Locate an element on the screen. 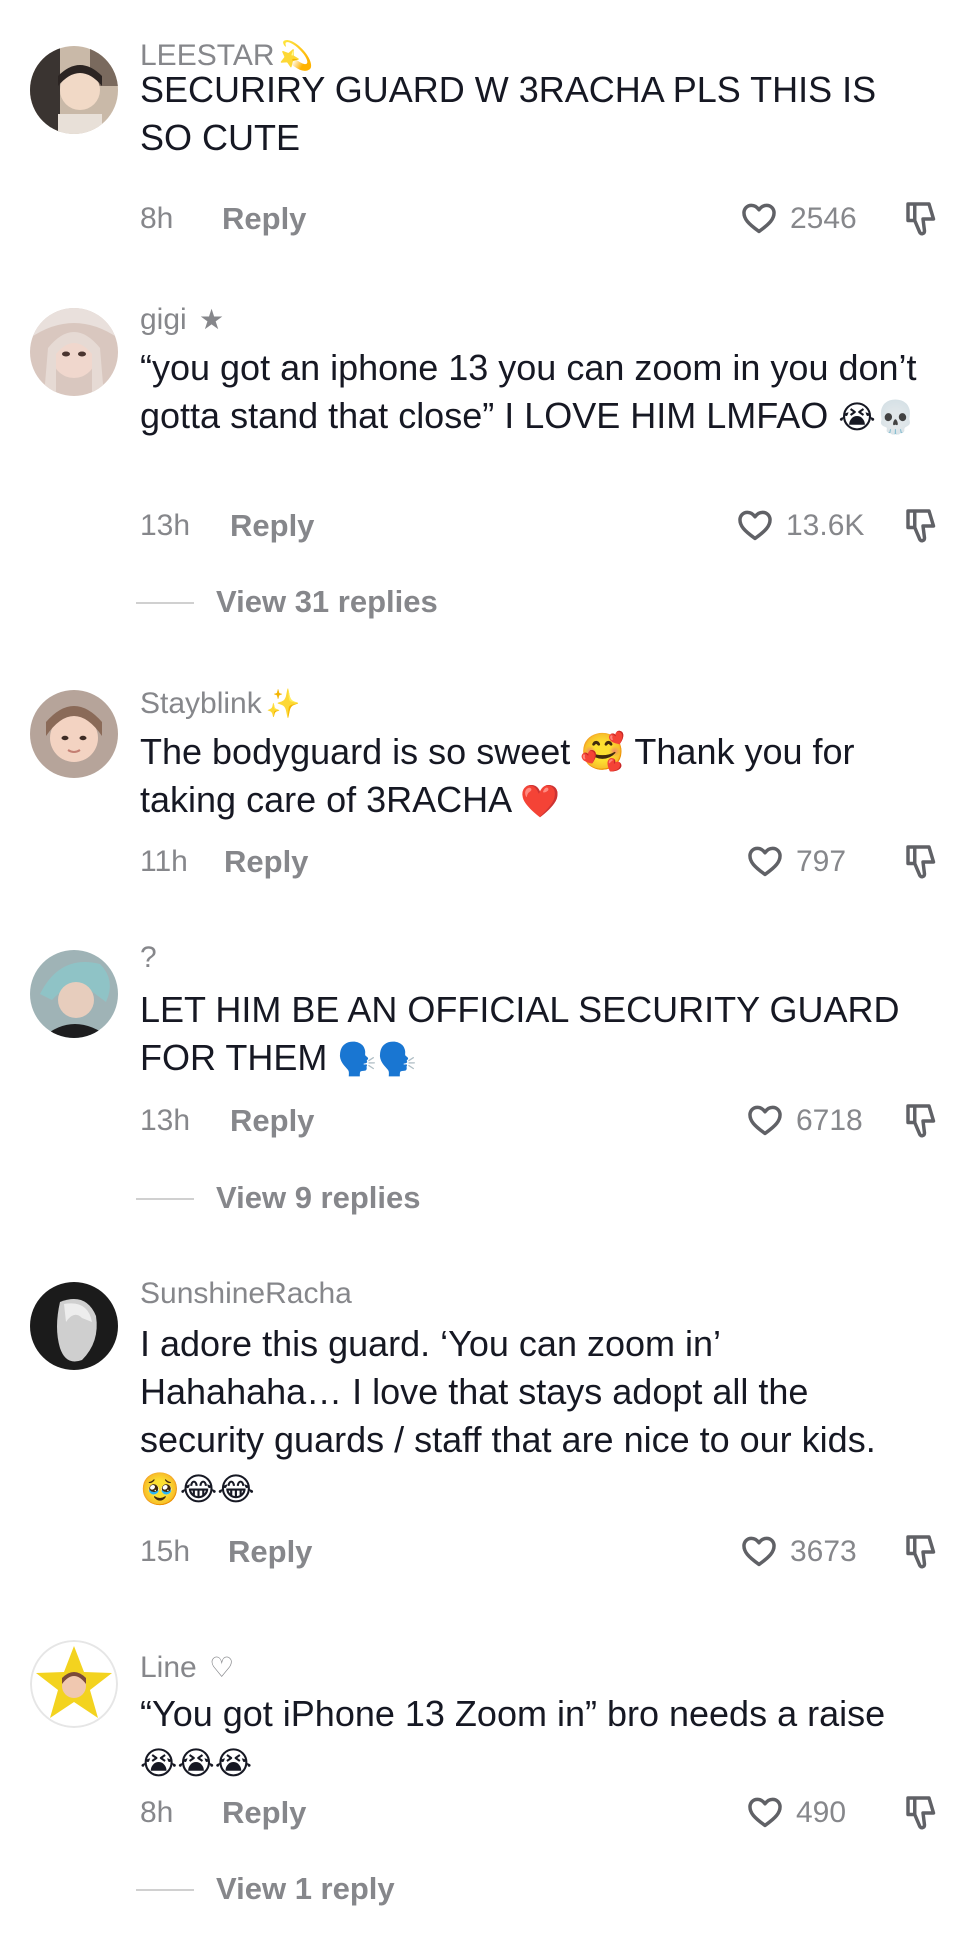 Image resolution: width=960 pixels, height=1933 pixels. comment-actions: 8h Reply 2546 is located at coordinates (538, 219).